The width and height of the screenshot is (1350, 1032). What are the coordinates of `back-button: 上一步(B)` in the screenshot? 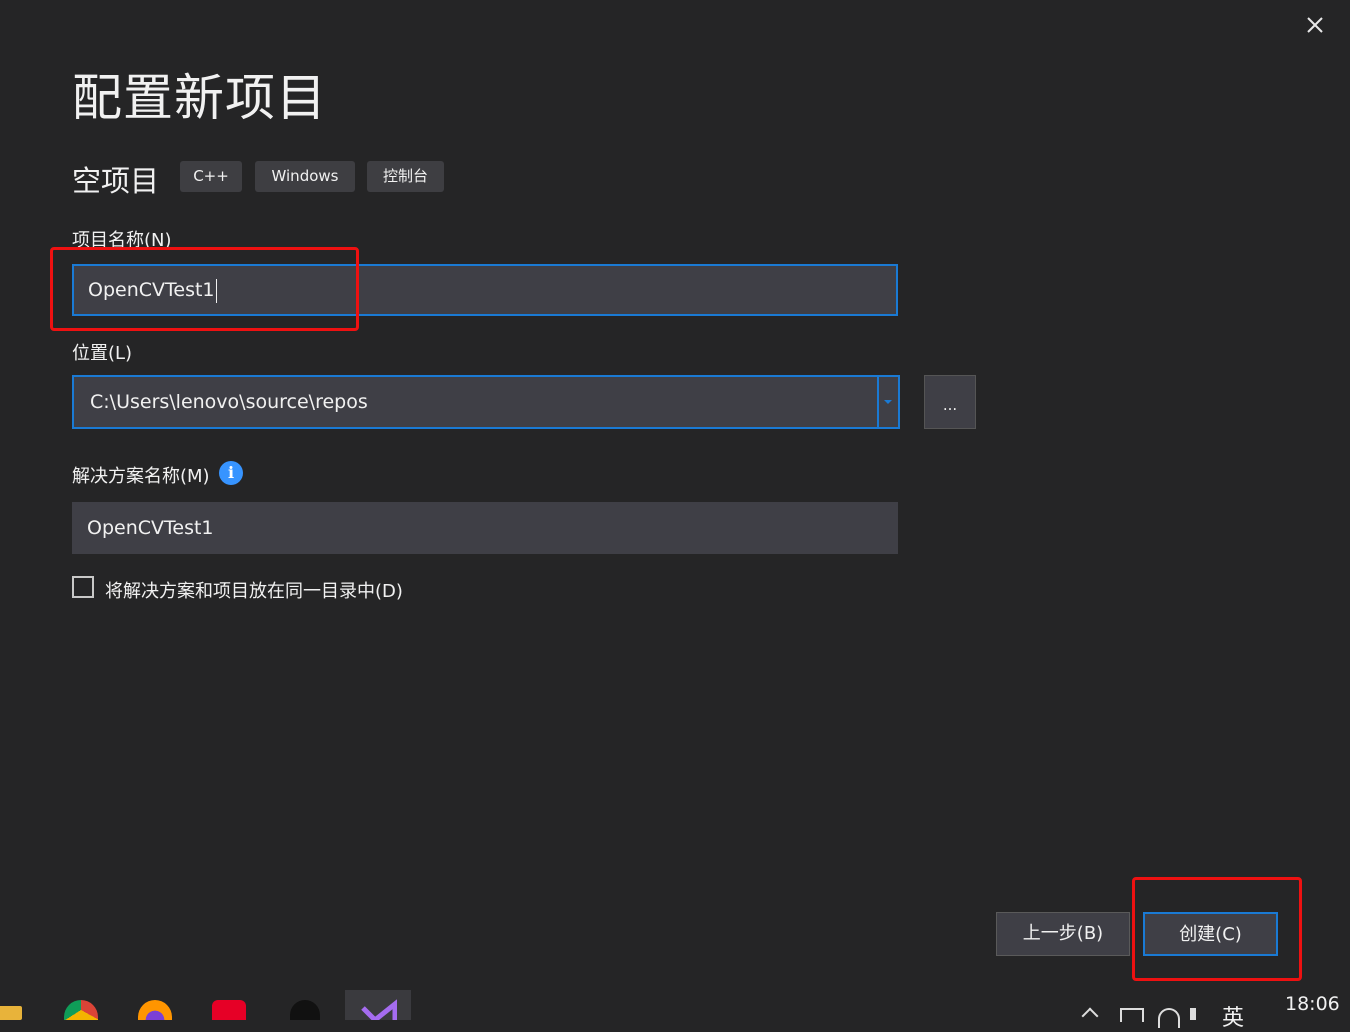 It's located at (1063, 934).